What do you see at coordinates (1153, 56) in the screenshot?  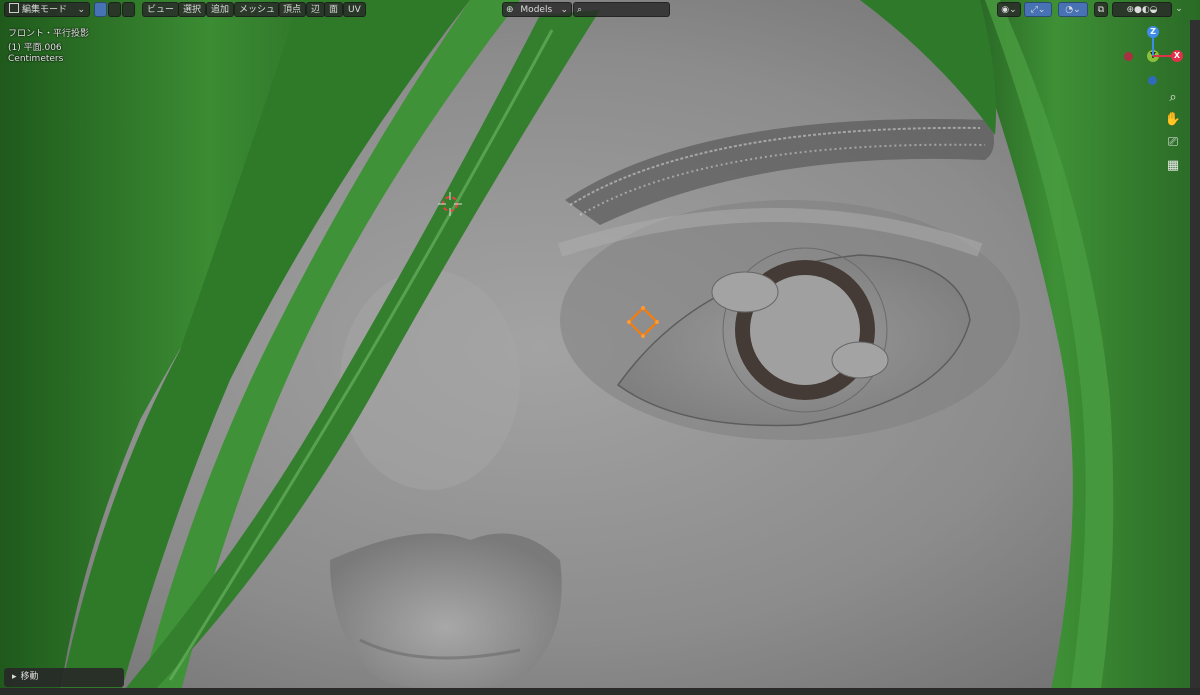 I see `axis-y: Y` at bounding box center [1153, 56].